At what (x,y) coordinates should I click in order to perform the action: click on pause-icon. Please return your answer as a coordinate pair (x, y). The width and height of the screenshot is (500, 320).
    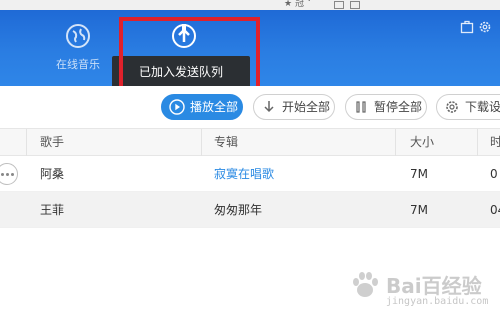
    Looking at the image, I should click on (361, 107).